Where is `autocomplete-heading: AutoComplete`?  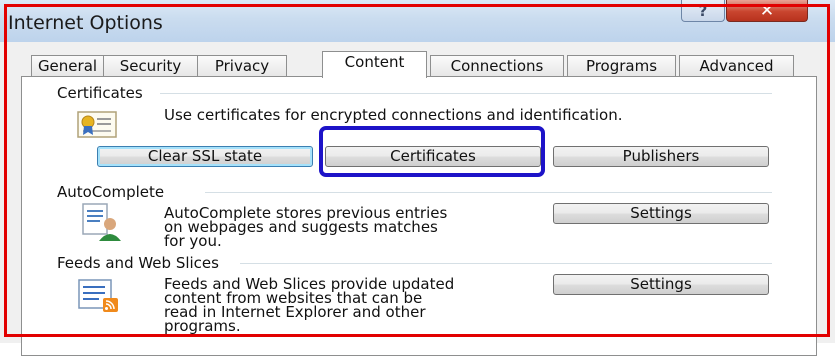 autocomplete-heading: AutoComplete is located at coordinates (115, 192).